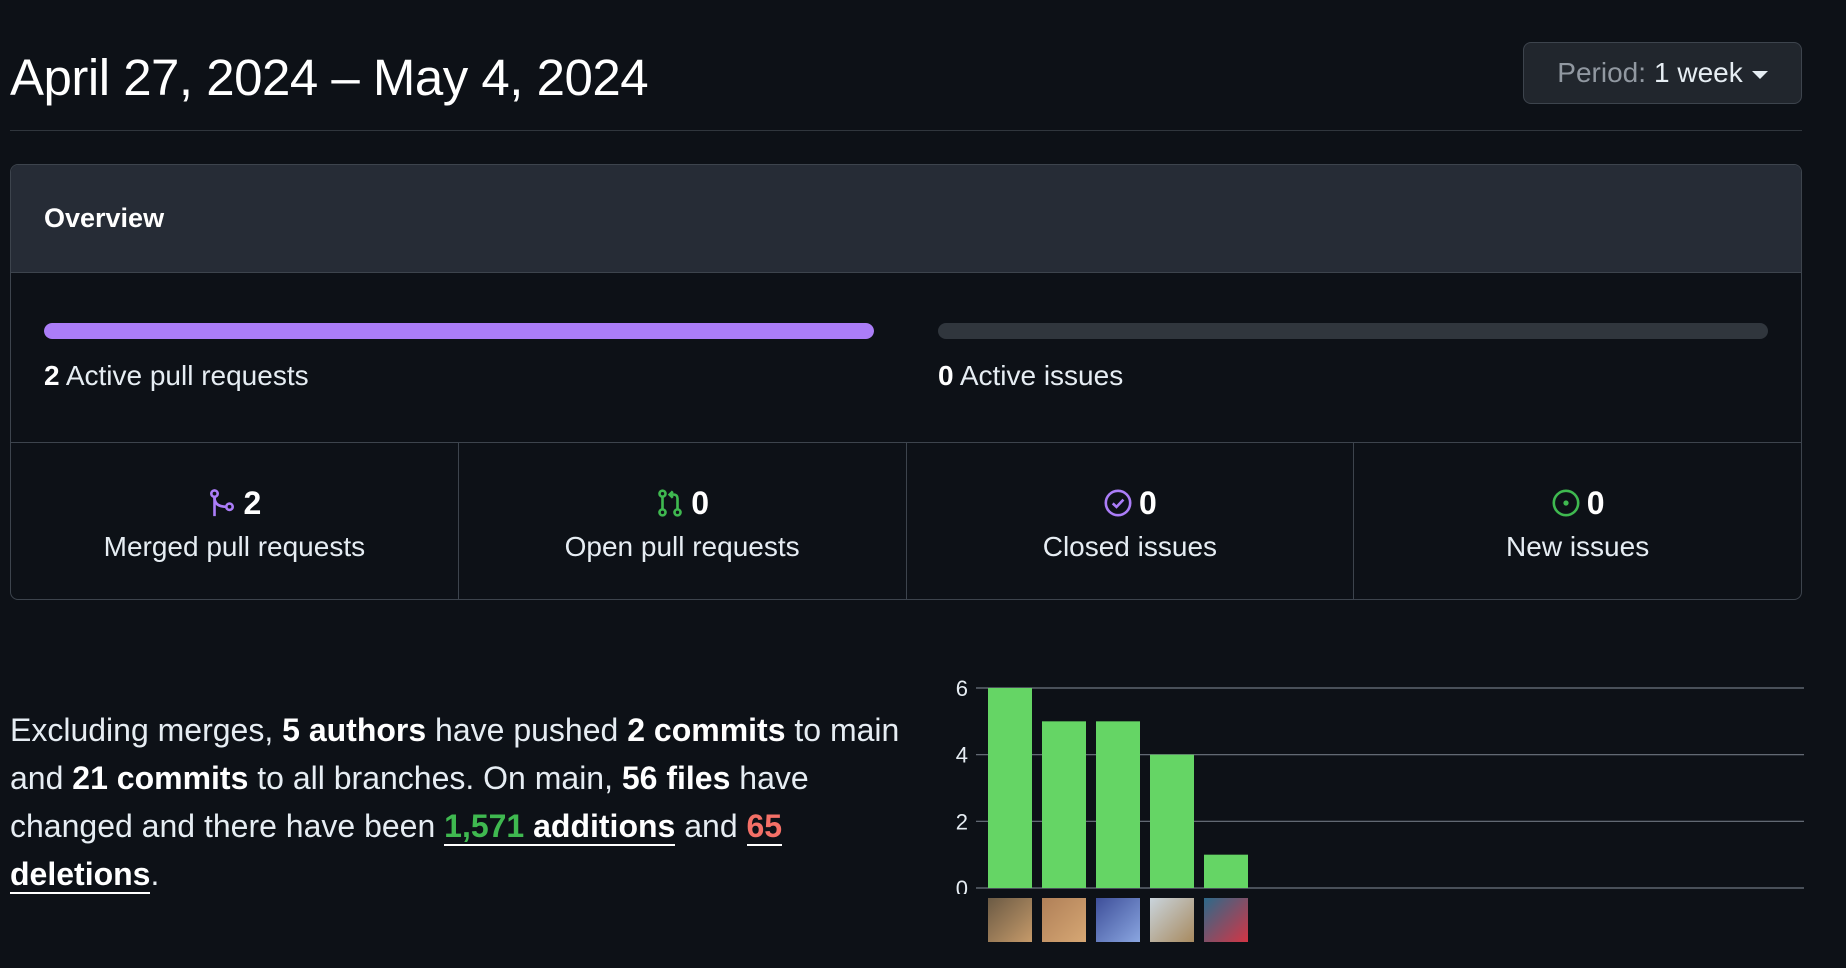 The width and height of the screenshot is (1846, 968). What do you see at coordinates (962, 755) in the screenshot?
I see `y-tick-label: 4` at bounding box center [962, 755].